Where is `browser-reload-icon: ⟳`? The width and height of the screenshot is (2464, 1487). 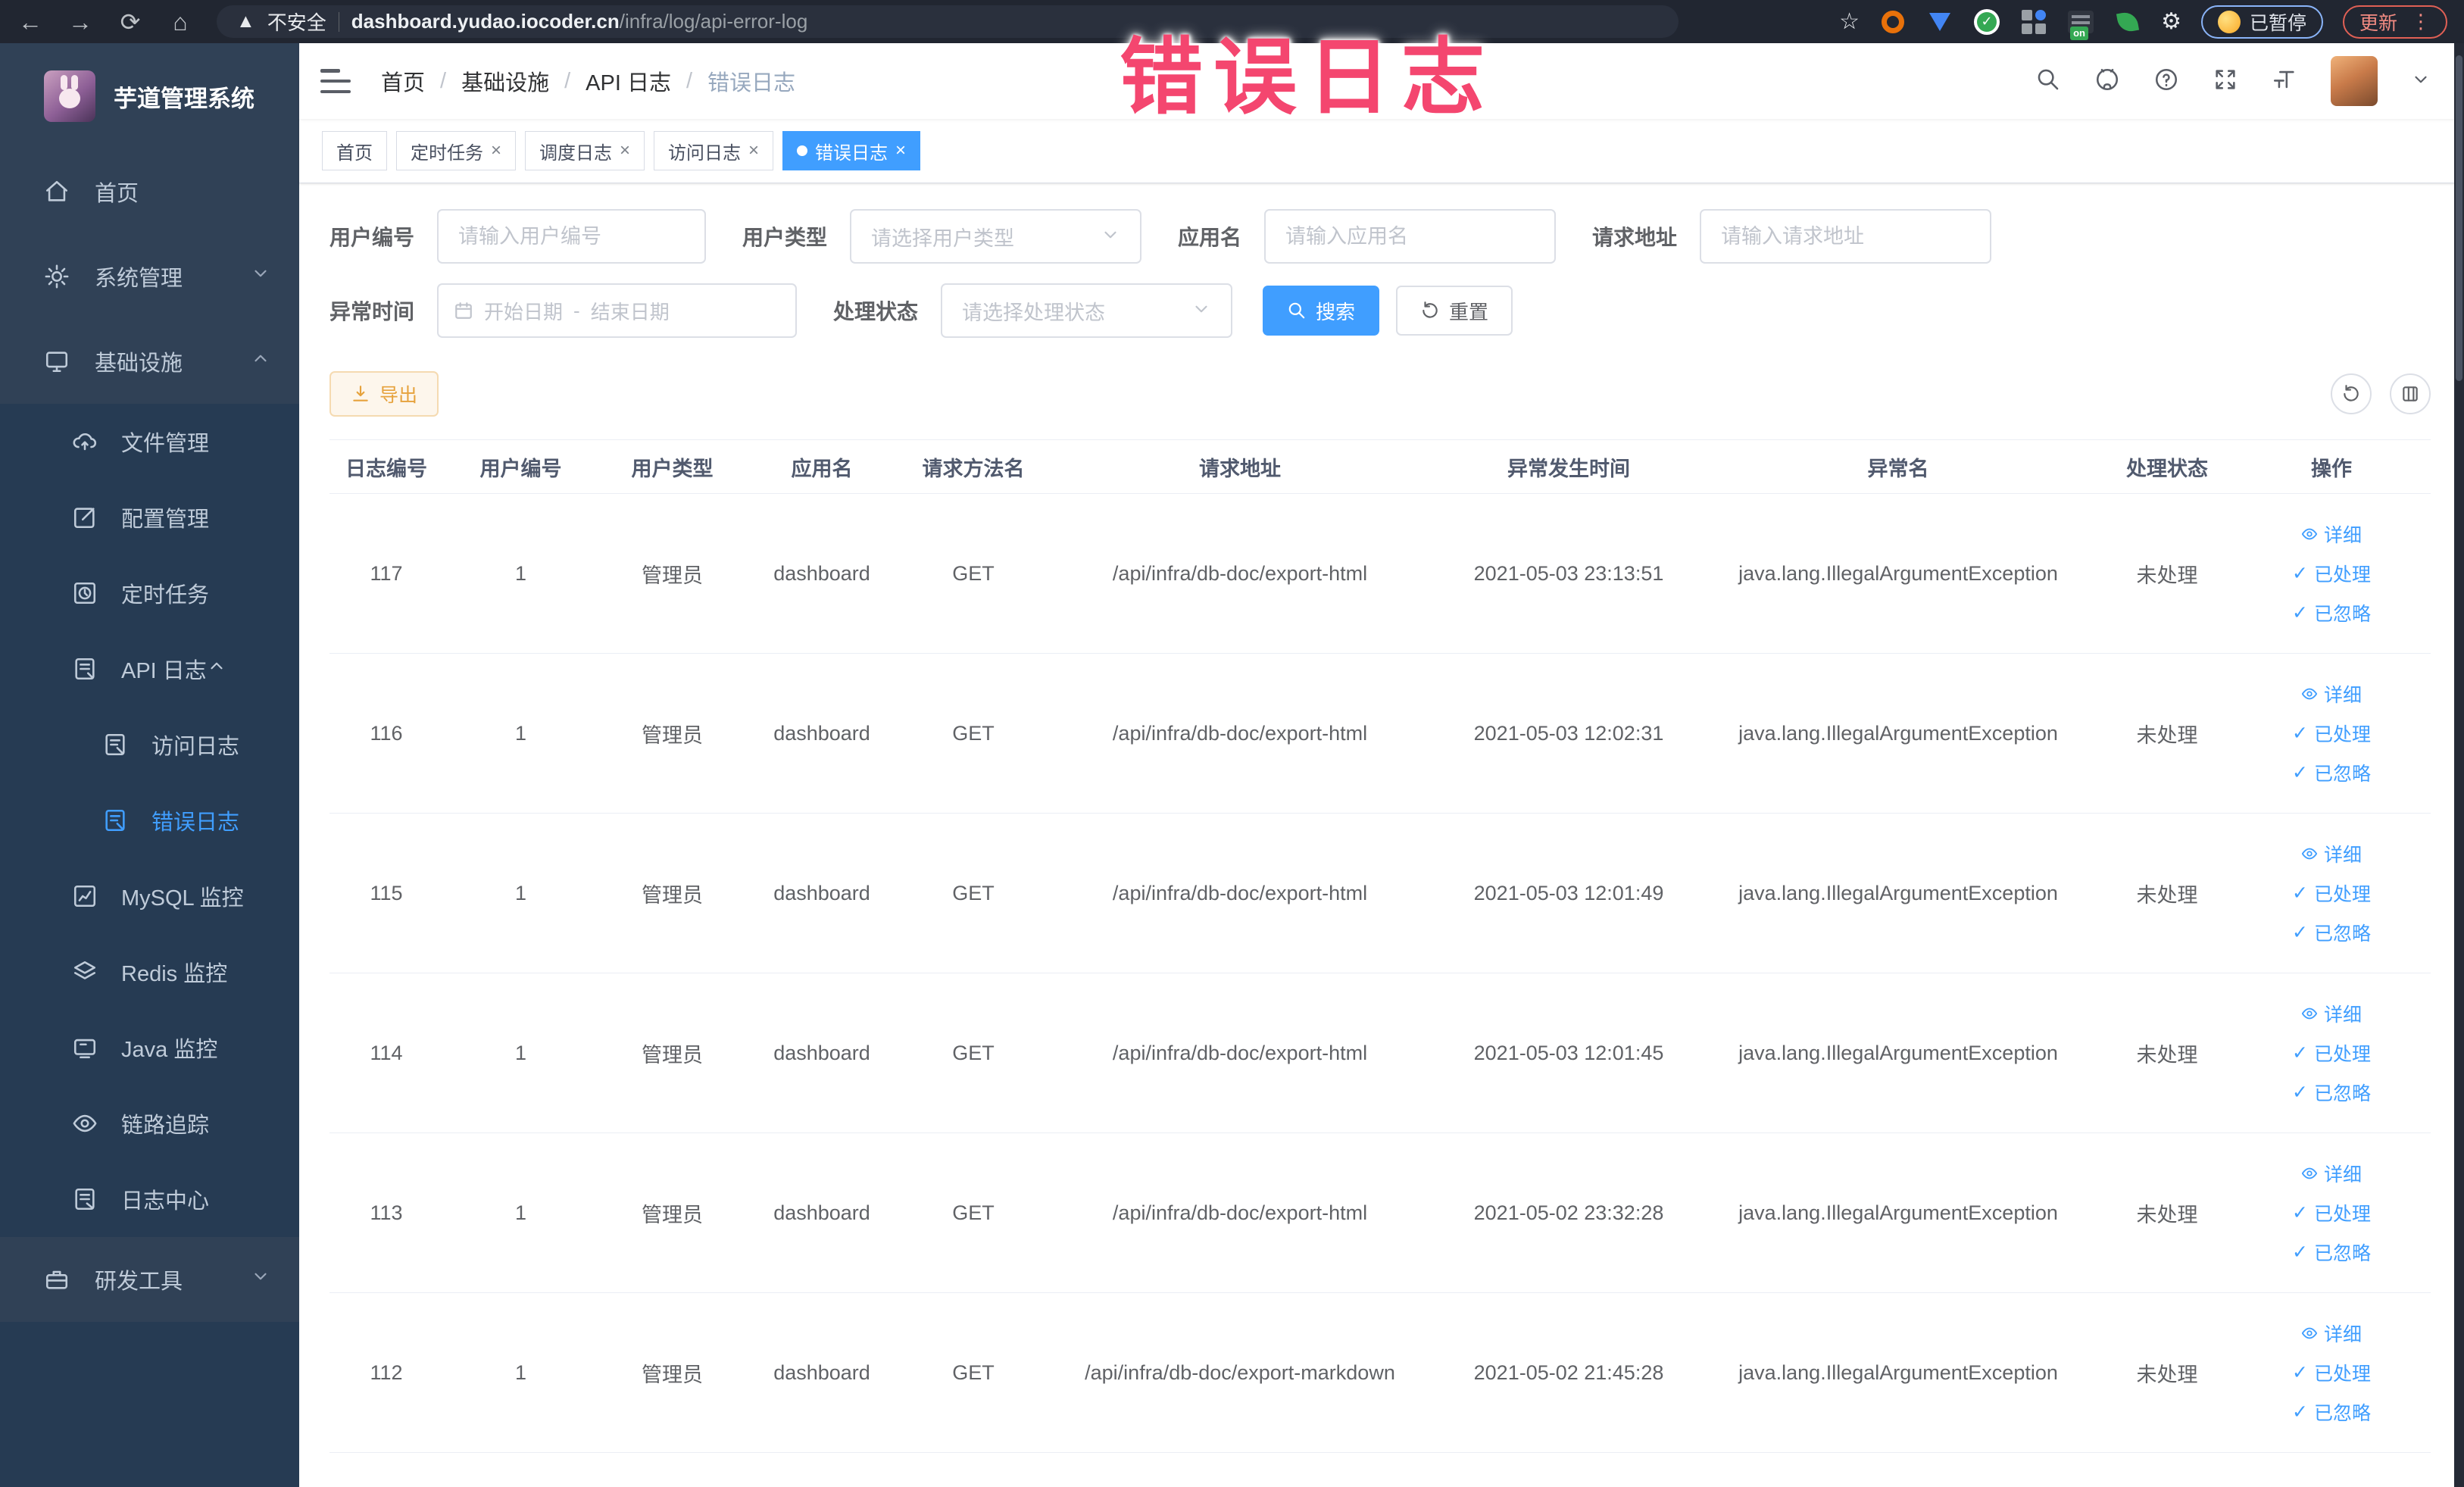 browser-reload-icon: ⟳ is located at coordinates (130, 22).